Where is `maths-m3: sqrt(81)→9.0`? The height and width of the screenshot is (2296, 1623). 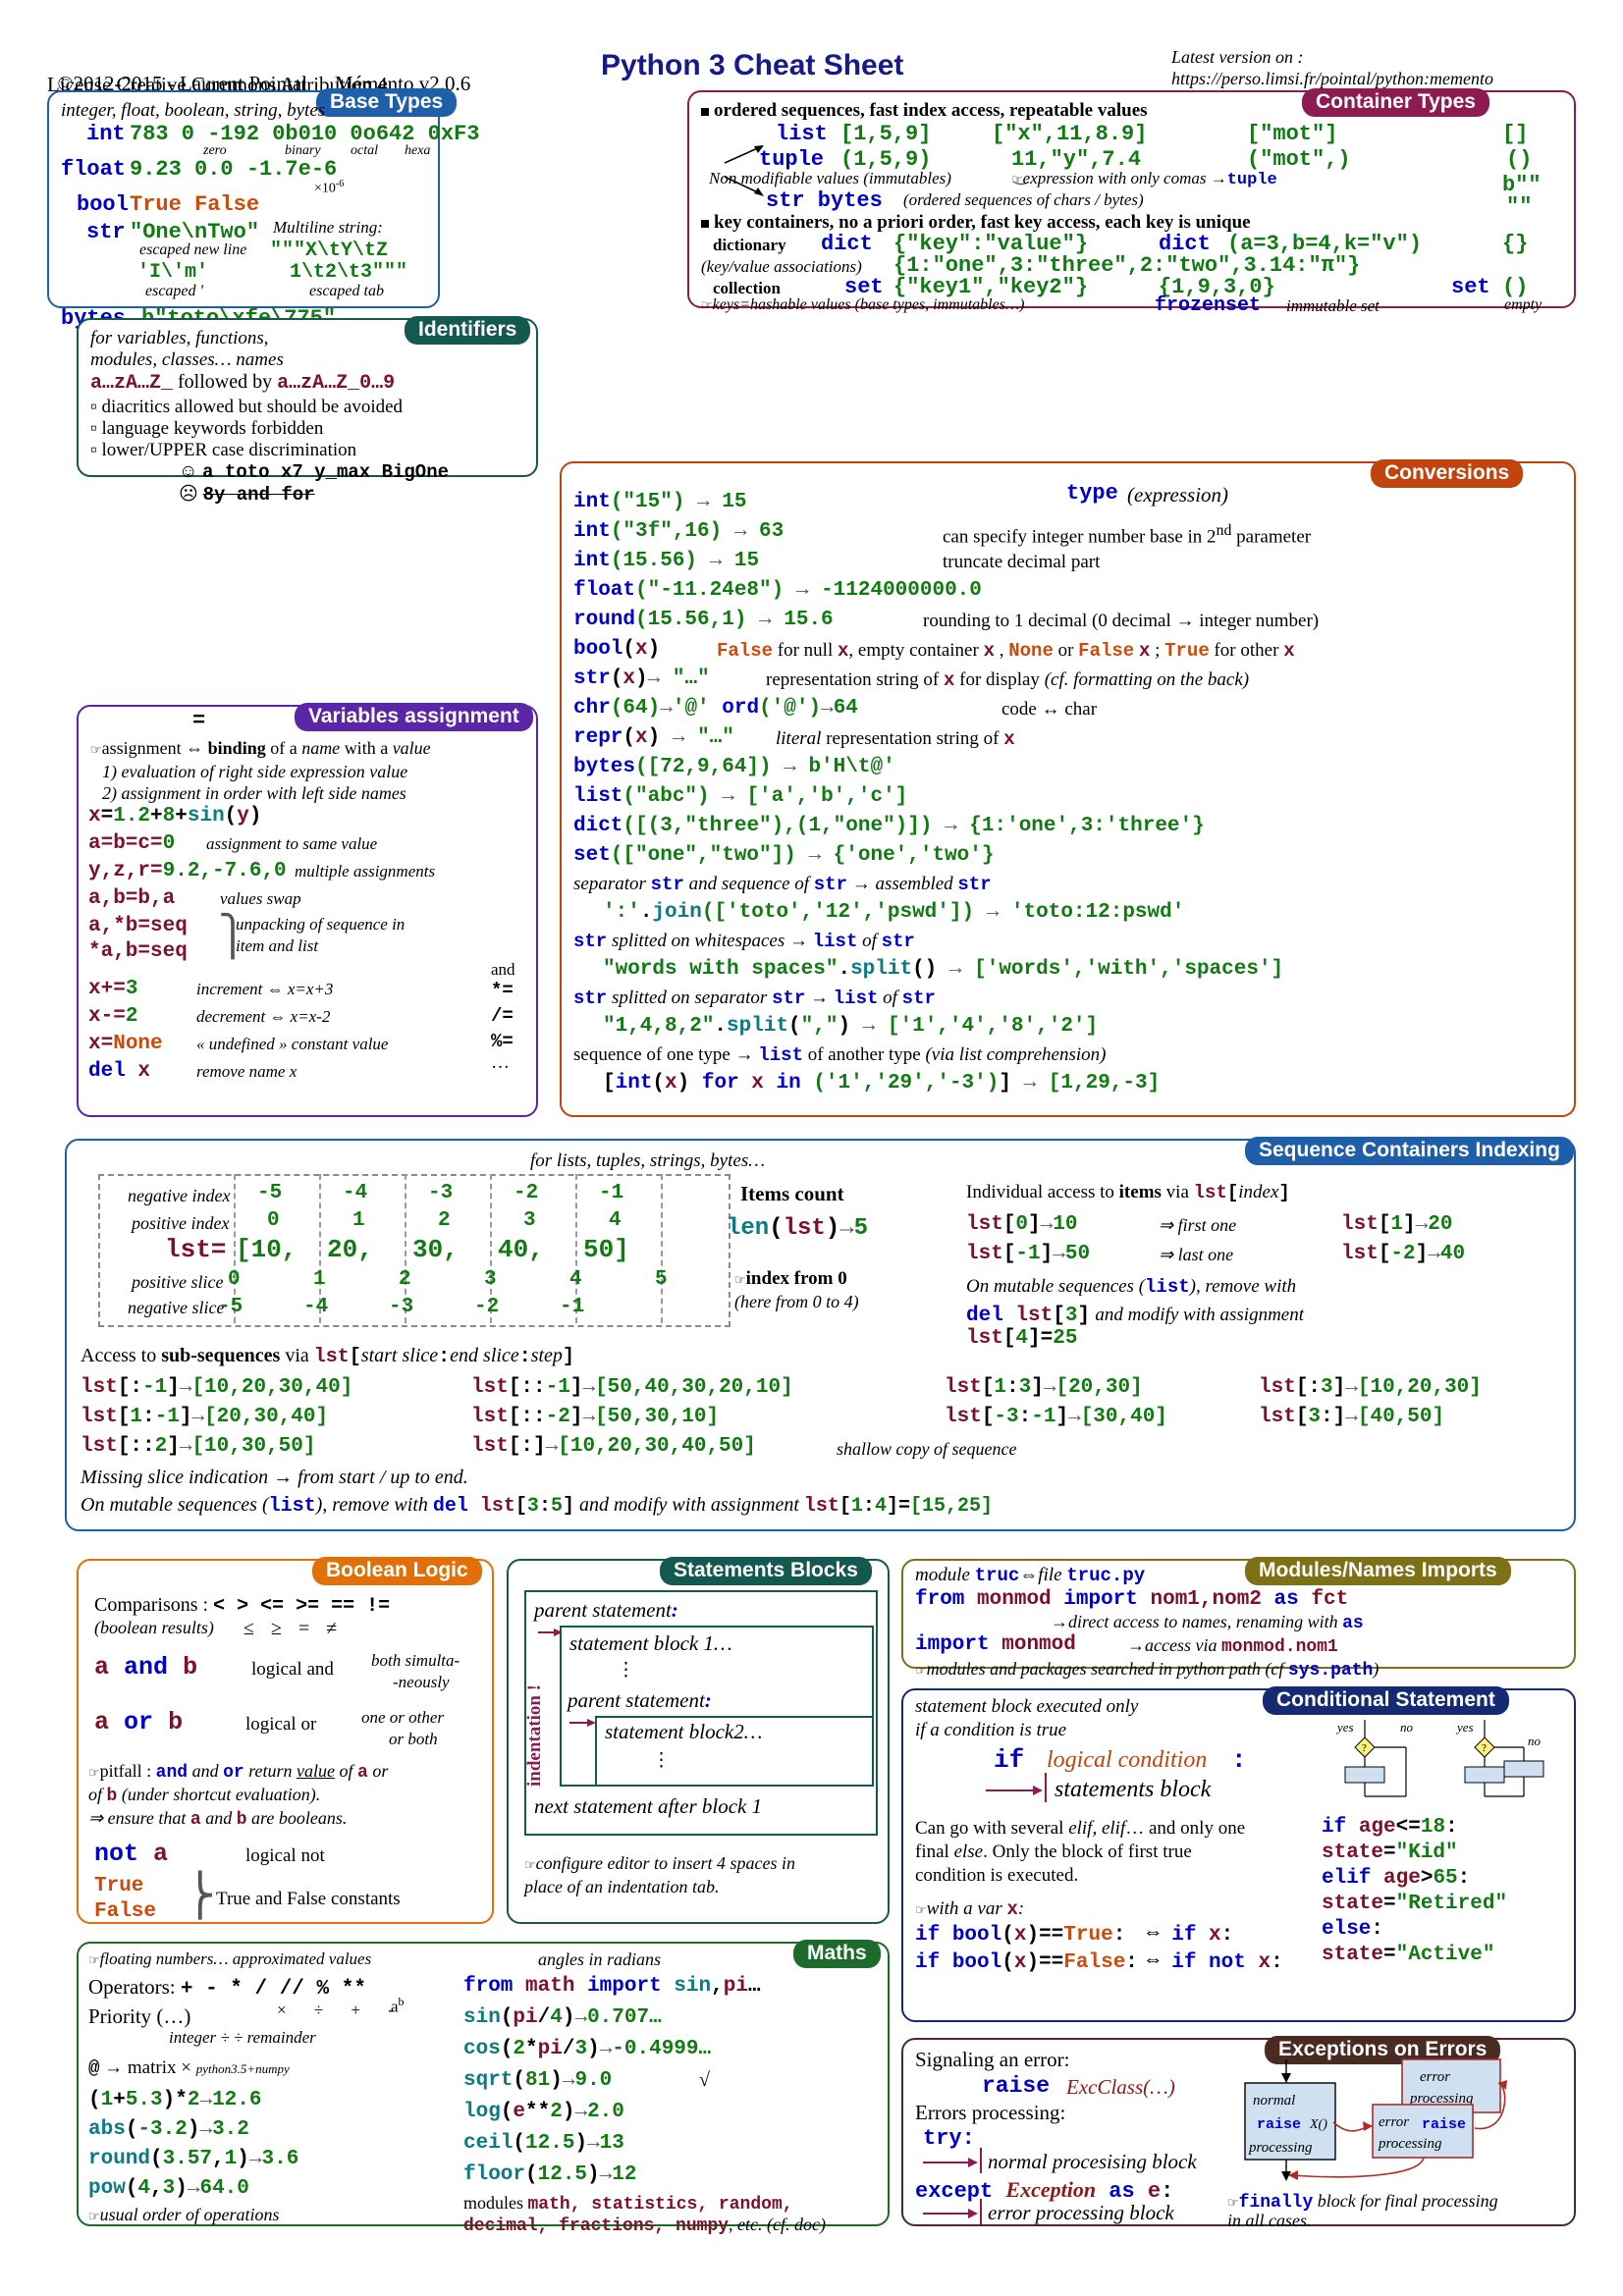
maths-m3: sqrt(81)→9.0 is located at coordinates (538, 2080).